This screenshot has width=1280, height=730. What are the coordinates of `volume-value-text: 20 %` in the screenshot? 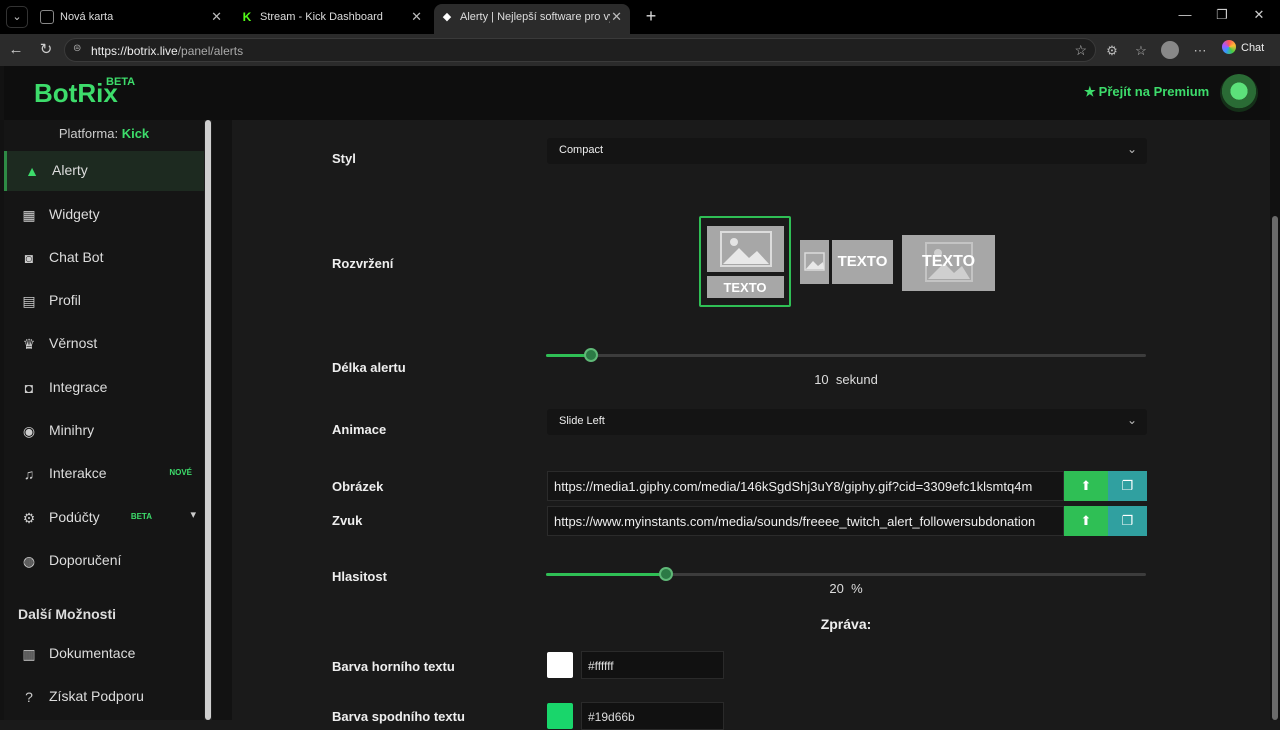 It's located at (846, 588).